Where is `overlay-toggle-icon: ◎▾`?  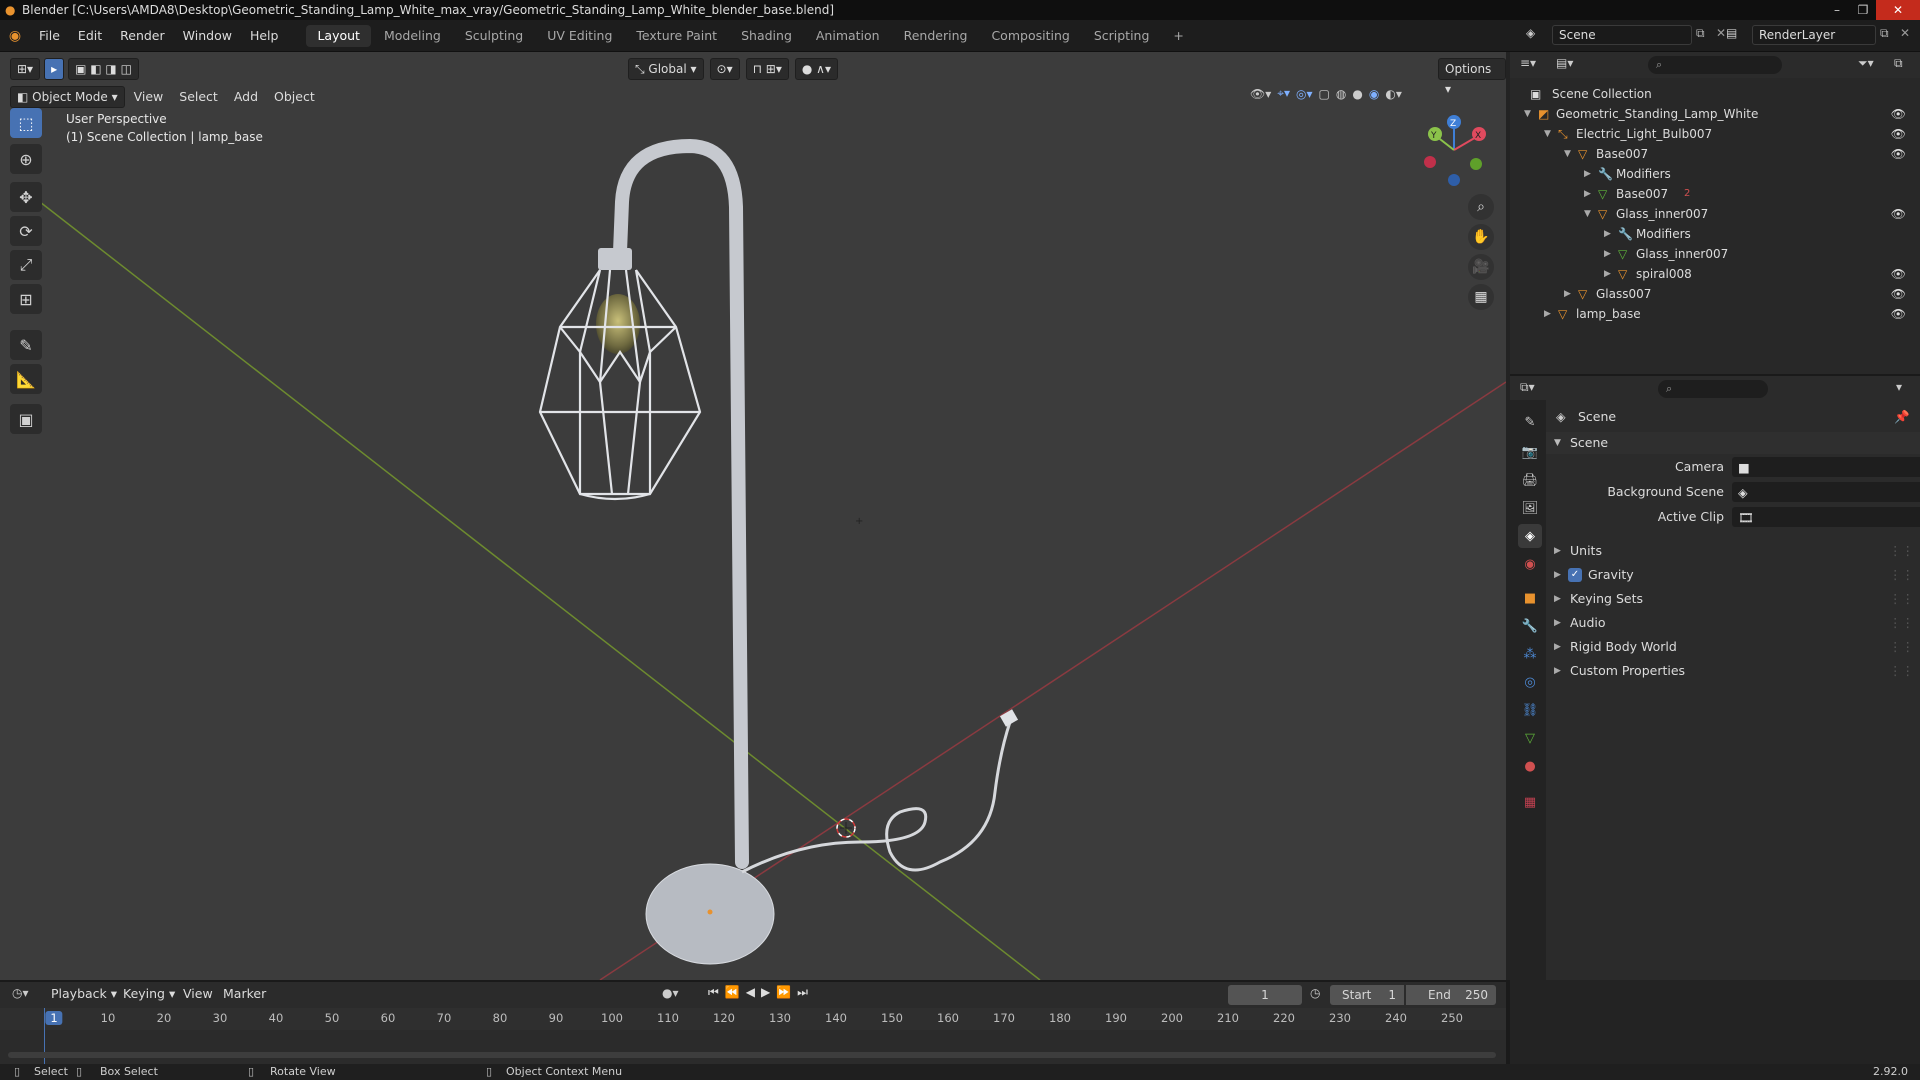 overlay-toggle-icon: ◎▾ is located at coordinates (1304, 94).